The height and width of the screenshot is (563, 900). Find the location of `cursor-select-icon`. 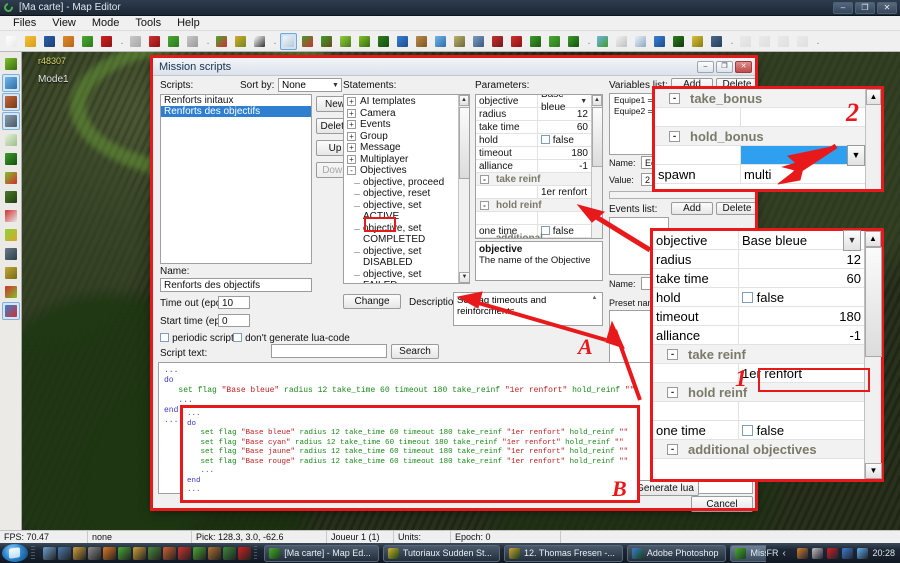

cursor-select-icon is located at coordinates (288, 41).